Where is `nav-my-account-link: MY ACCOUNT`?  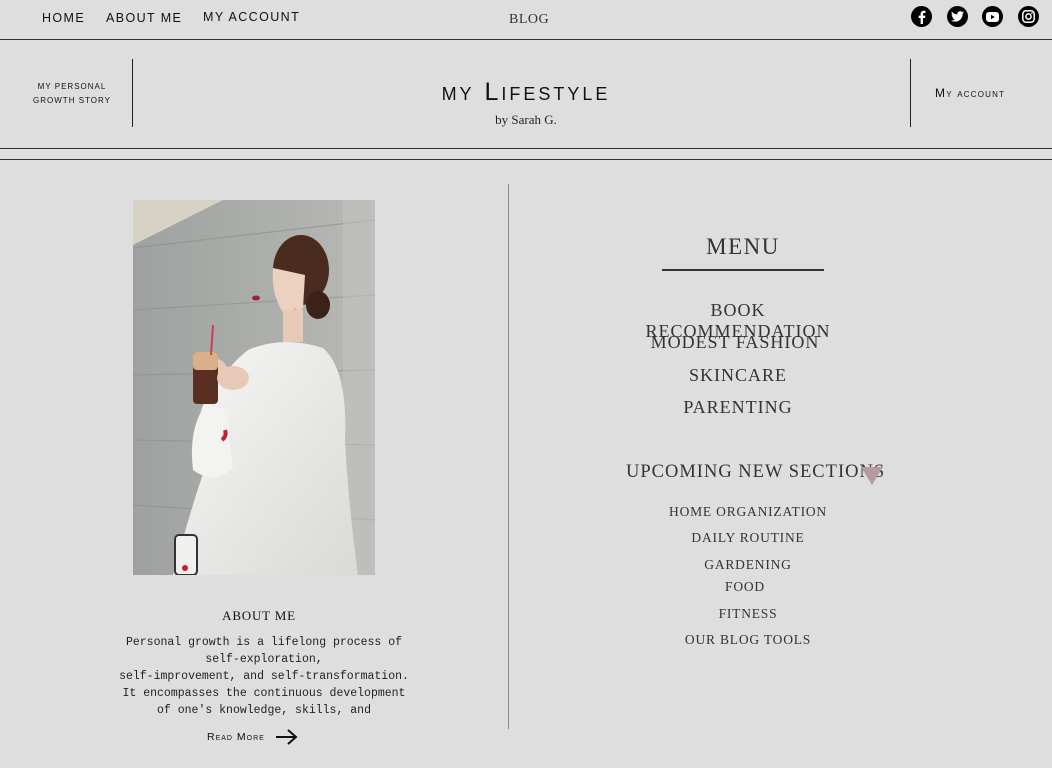
nav-my-account-link: MY ACCOUNT is located at coordinates (251, 17).